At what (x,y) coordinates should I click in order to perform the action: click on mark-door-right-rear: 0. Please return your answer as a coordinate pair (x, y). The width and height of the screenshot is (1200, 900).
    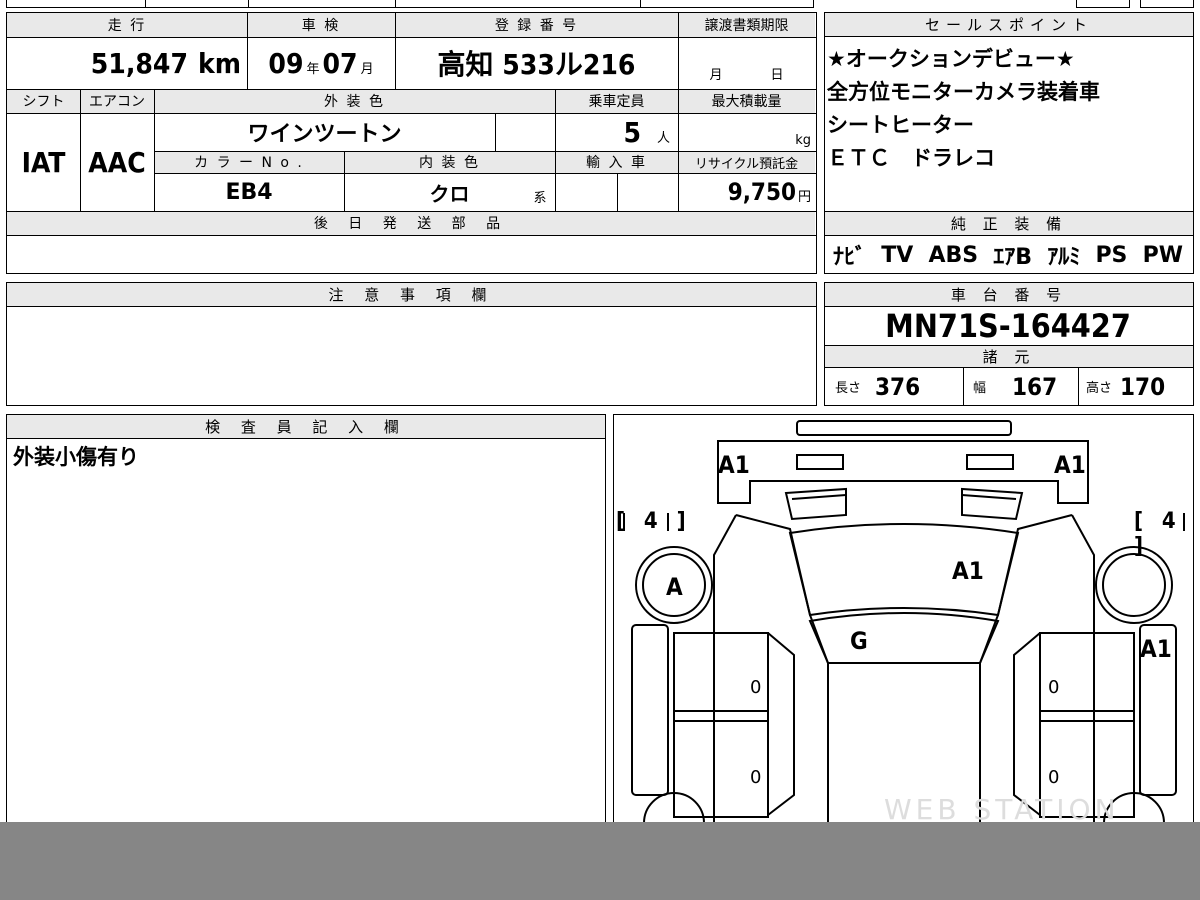
    Looking at the image, I should click on (1054, 777).